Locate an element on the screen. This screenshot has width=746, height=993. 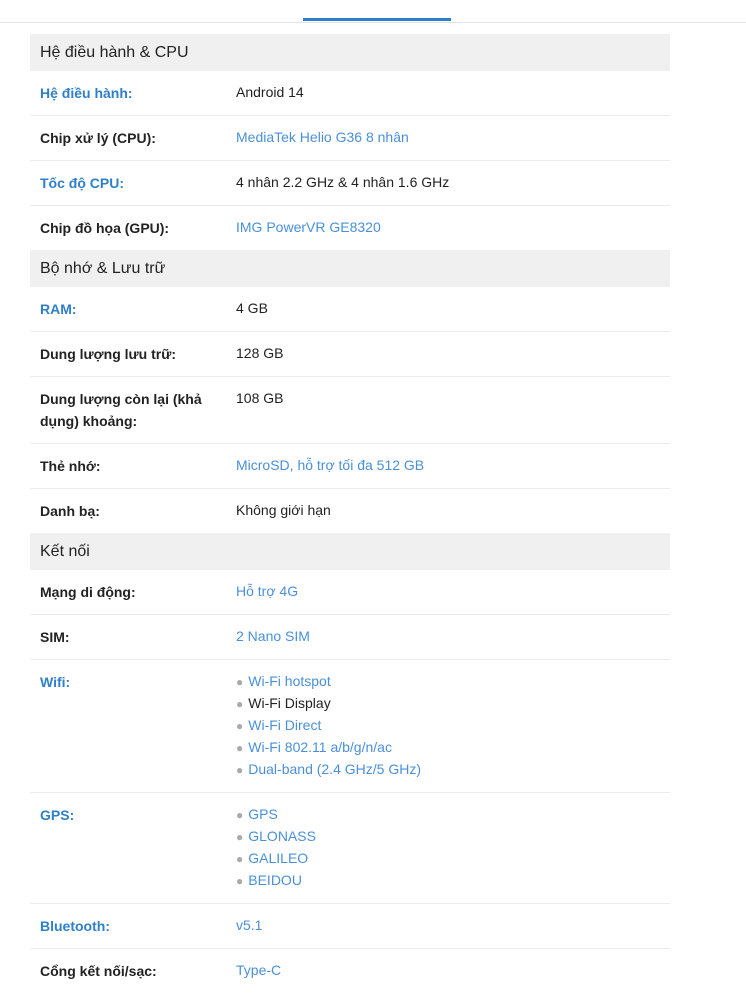
spec-row-storage: Dung lượng lưu trữ: 128 GB is located at coordinates (350, 354).